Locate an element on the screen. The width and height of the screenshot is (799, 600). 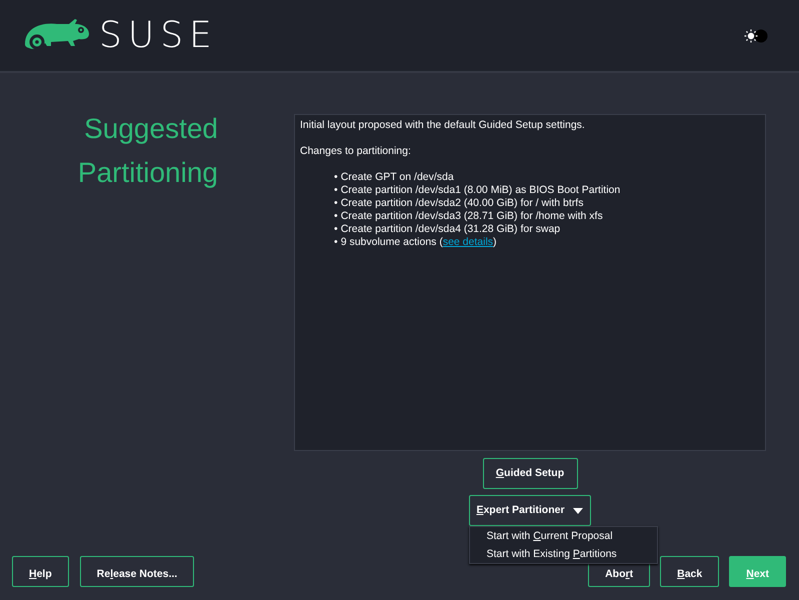
page-title: Suggested is located at coordinates (150, 129).